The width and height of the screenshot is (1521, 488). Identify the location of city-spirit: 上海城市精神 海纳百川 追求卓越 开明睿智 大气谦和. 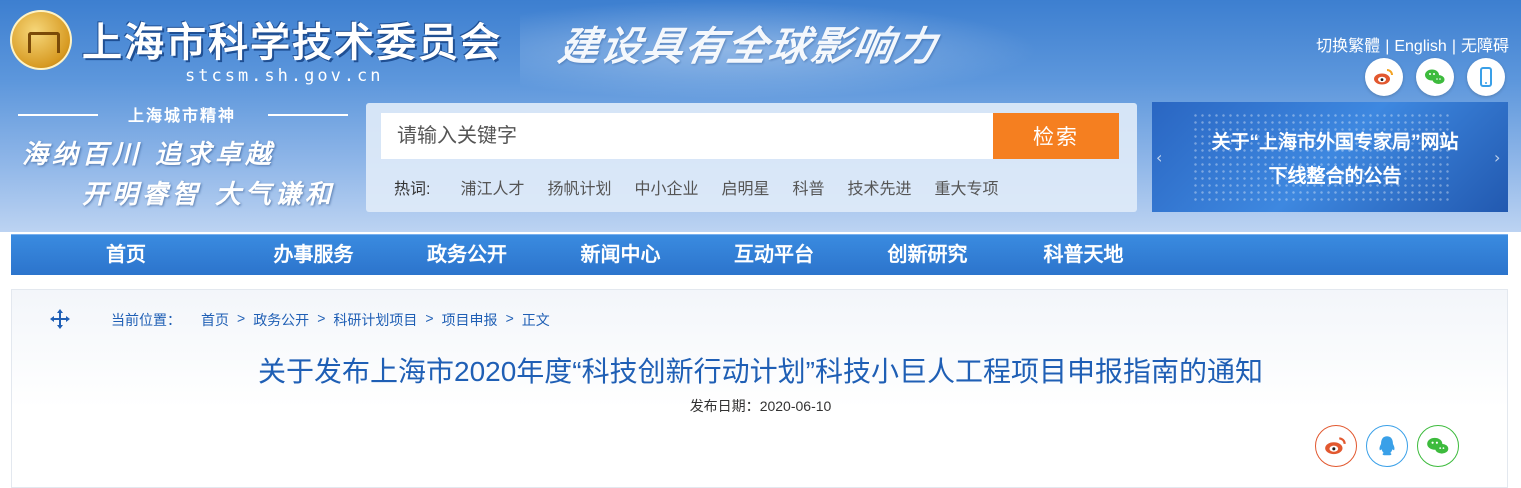
(182, 158).